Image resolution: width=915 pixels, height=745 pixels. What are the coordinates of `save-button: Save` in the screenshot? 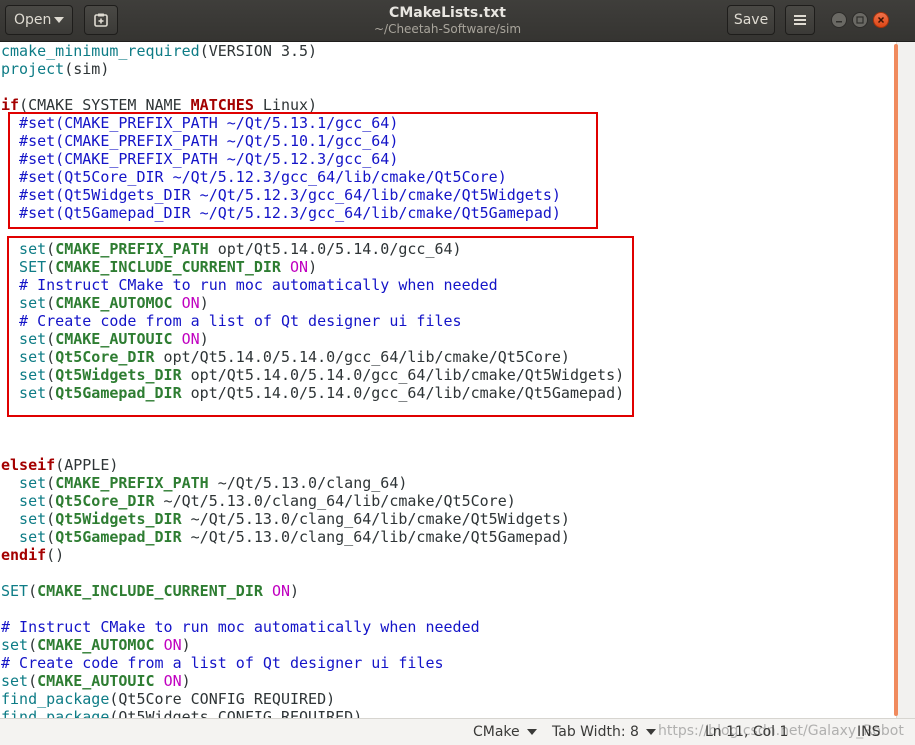 It's located at (751, 20).